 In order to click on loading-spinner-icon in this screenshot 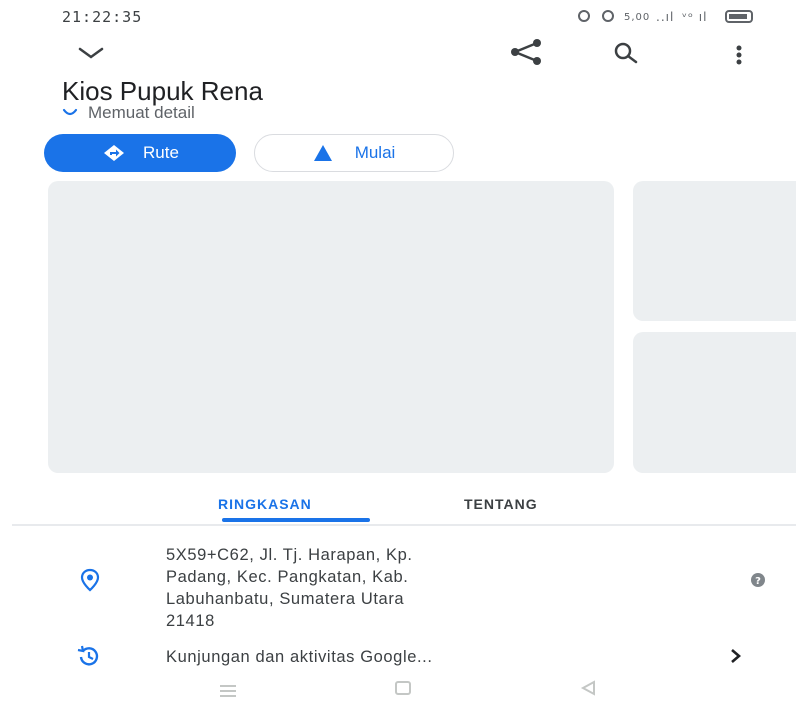, I will do `click(70, 112)`.